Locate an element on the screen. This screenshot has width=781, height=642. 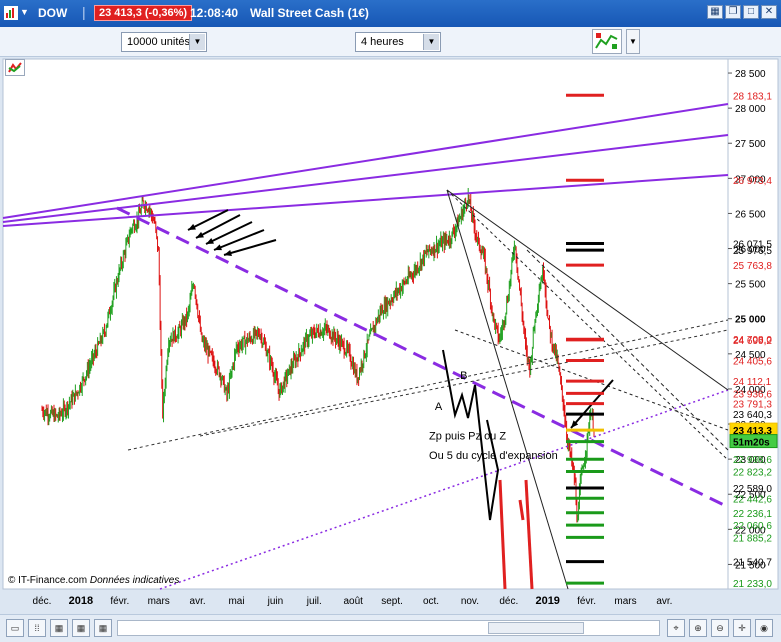
chart-annotation: A is located at coordinates (439, 407).